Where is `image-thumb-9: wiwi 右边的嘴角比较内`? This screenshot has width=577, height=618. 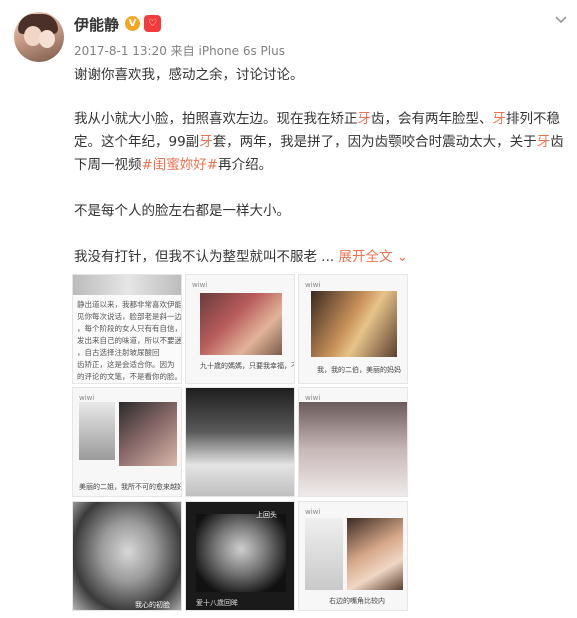 image-thumb-9: wiwi 右边的嘴角比较内 is located at coordinates (353, 556).